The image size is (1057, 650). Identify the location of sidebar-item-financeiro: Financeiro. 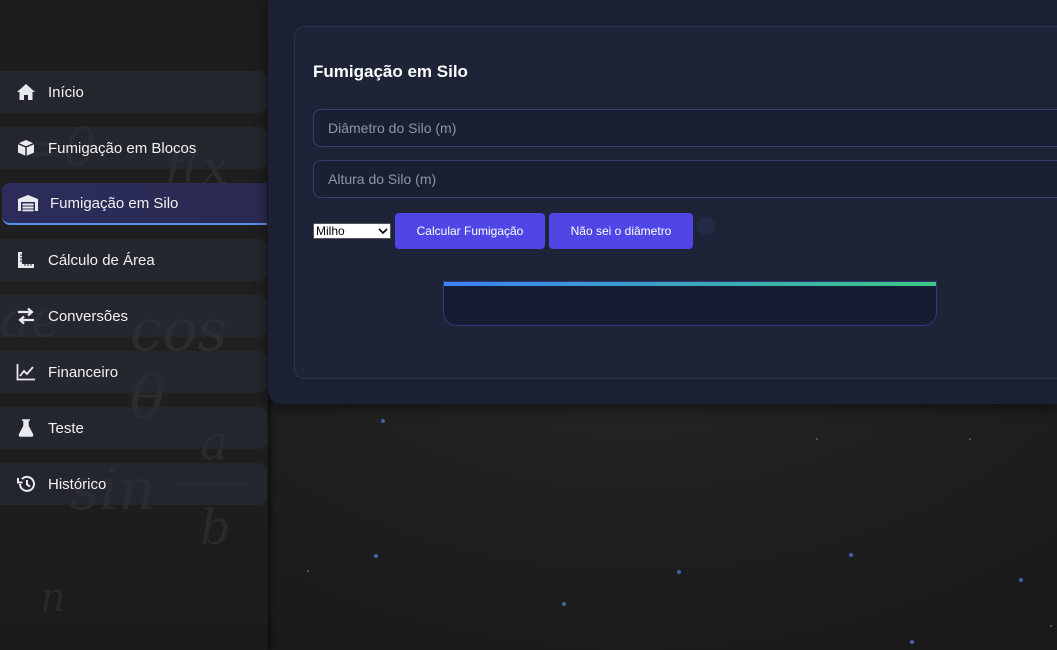
(133, 372).